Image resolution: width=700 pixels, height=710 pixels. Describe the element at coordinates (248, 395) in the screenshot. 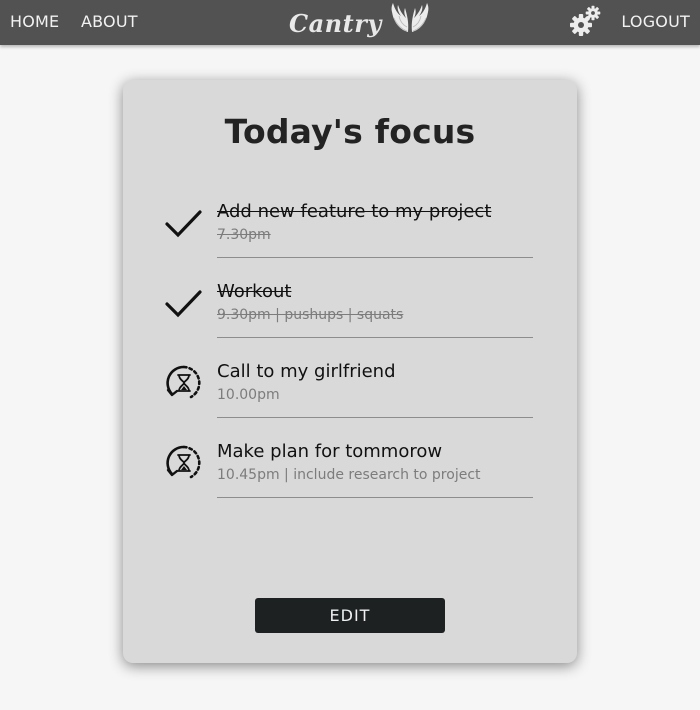

I see `task-meta: 10.00pm` at that location.